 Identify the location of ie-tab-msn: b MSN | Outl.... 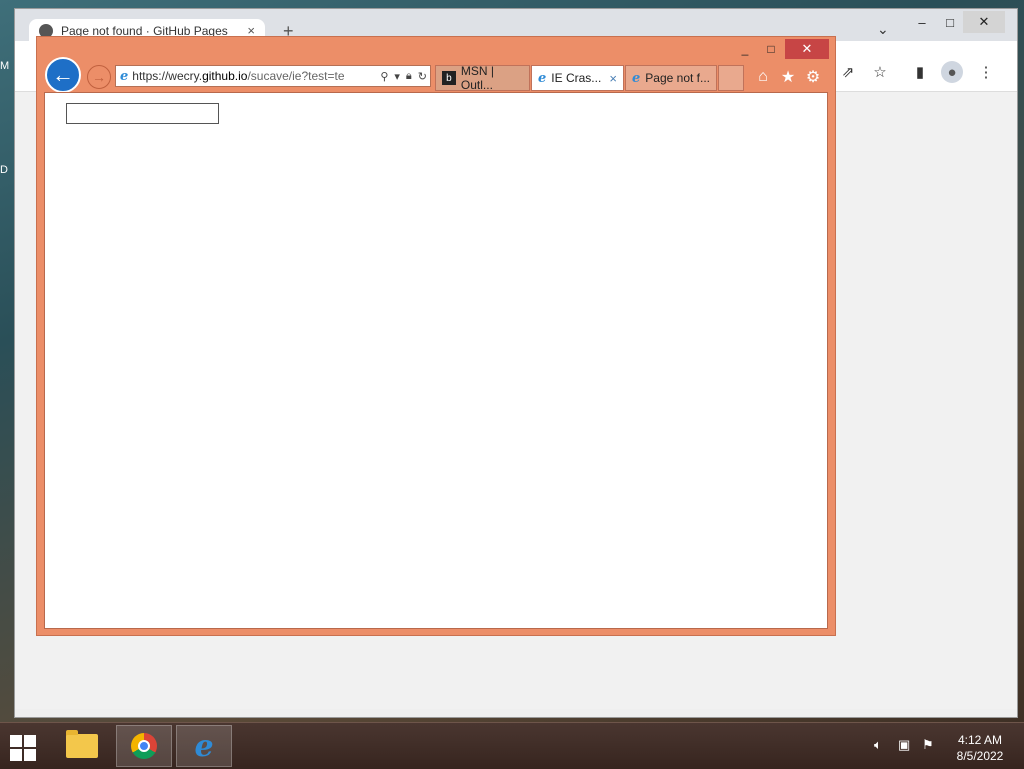
(482, 78).